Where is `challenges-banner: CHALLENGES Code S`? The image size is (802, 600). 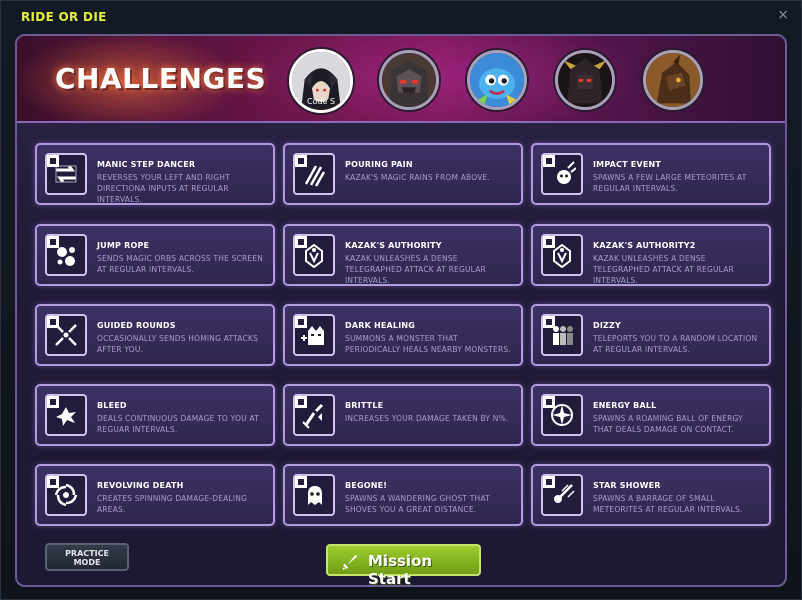 challenges-banner: CHALLENGES Code S is located at coordinates (401, 79).